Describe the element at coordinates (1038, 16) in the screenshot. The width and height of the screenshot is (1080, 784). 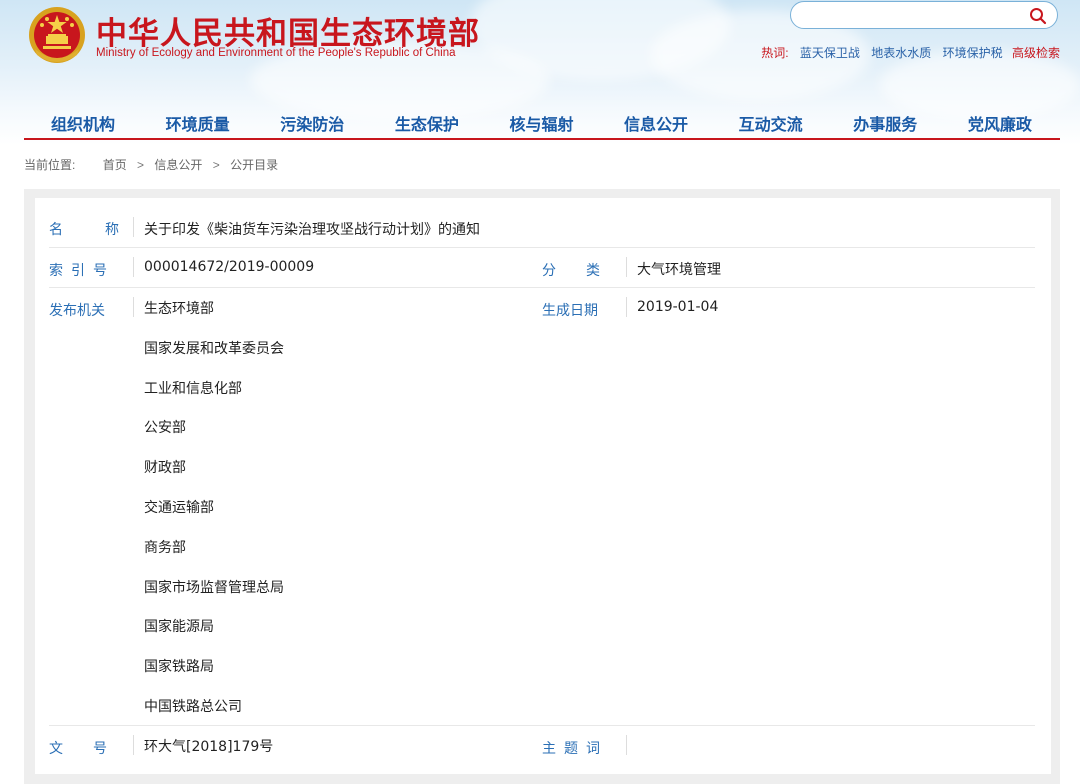
I see `search-icon` at that location.